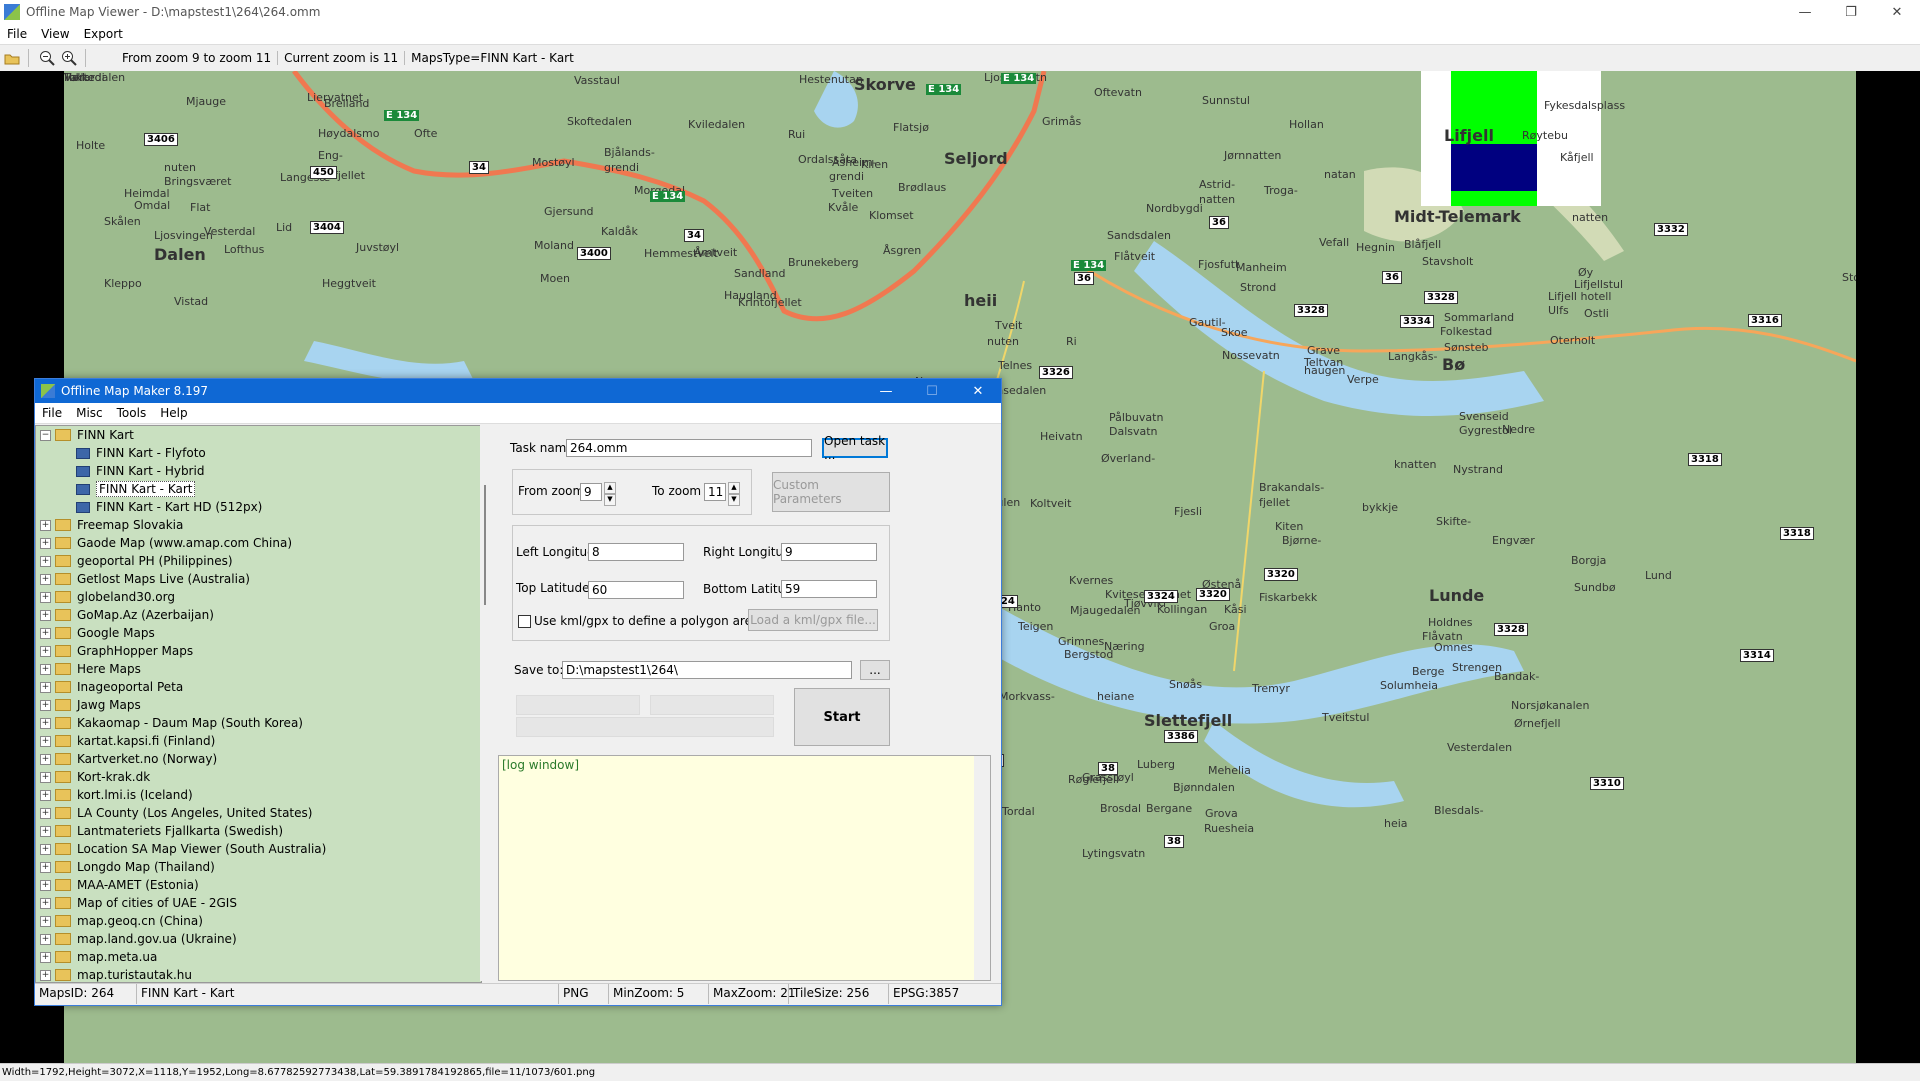  Describe the element at coordinates (258, 974) in the screenshot. I see `tree-item: + map.turistautak.hu` at that location.